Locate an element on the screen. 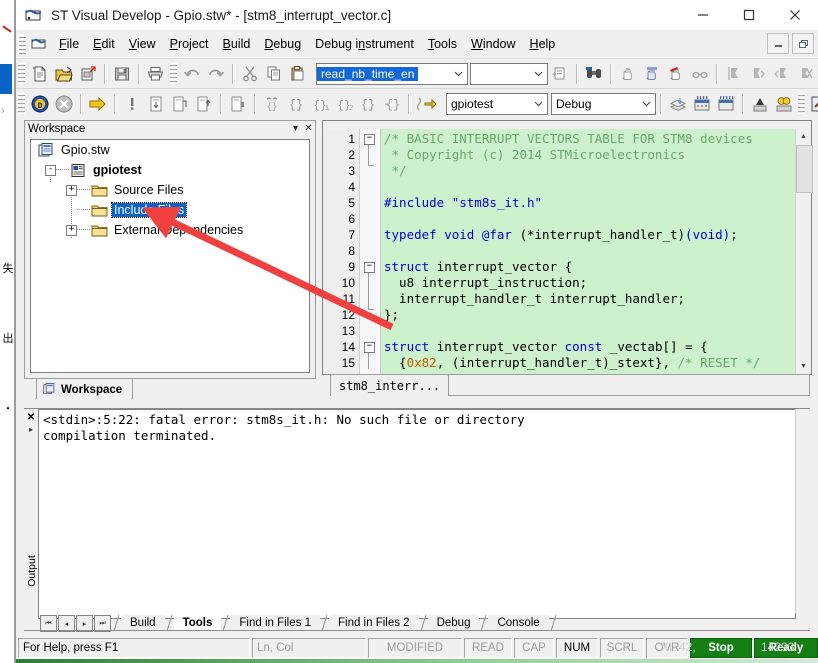 The width and height of the screenshot is (818, 663). output-tab-tools: Tools is located at coordinates (197, 622).